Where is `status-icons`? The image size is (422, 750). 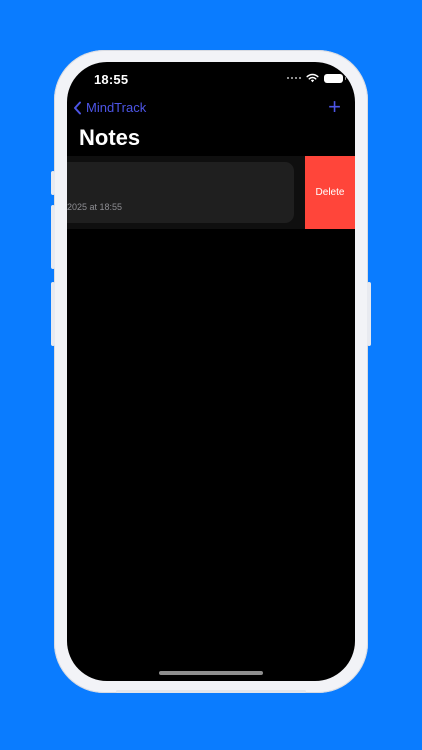
status-icons is located at coordinates (316, 78).